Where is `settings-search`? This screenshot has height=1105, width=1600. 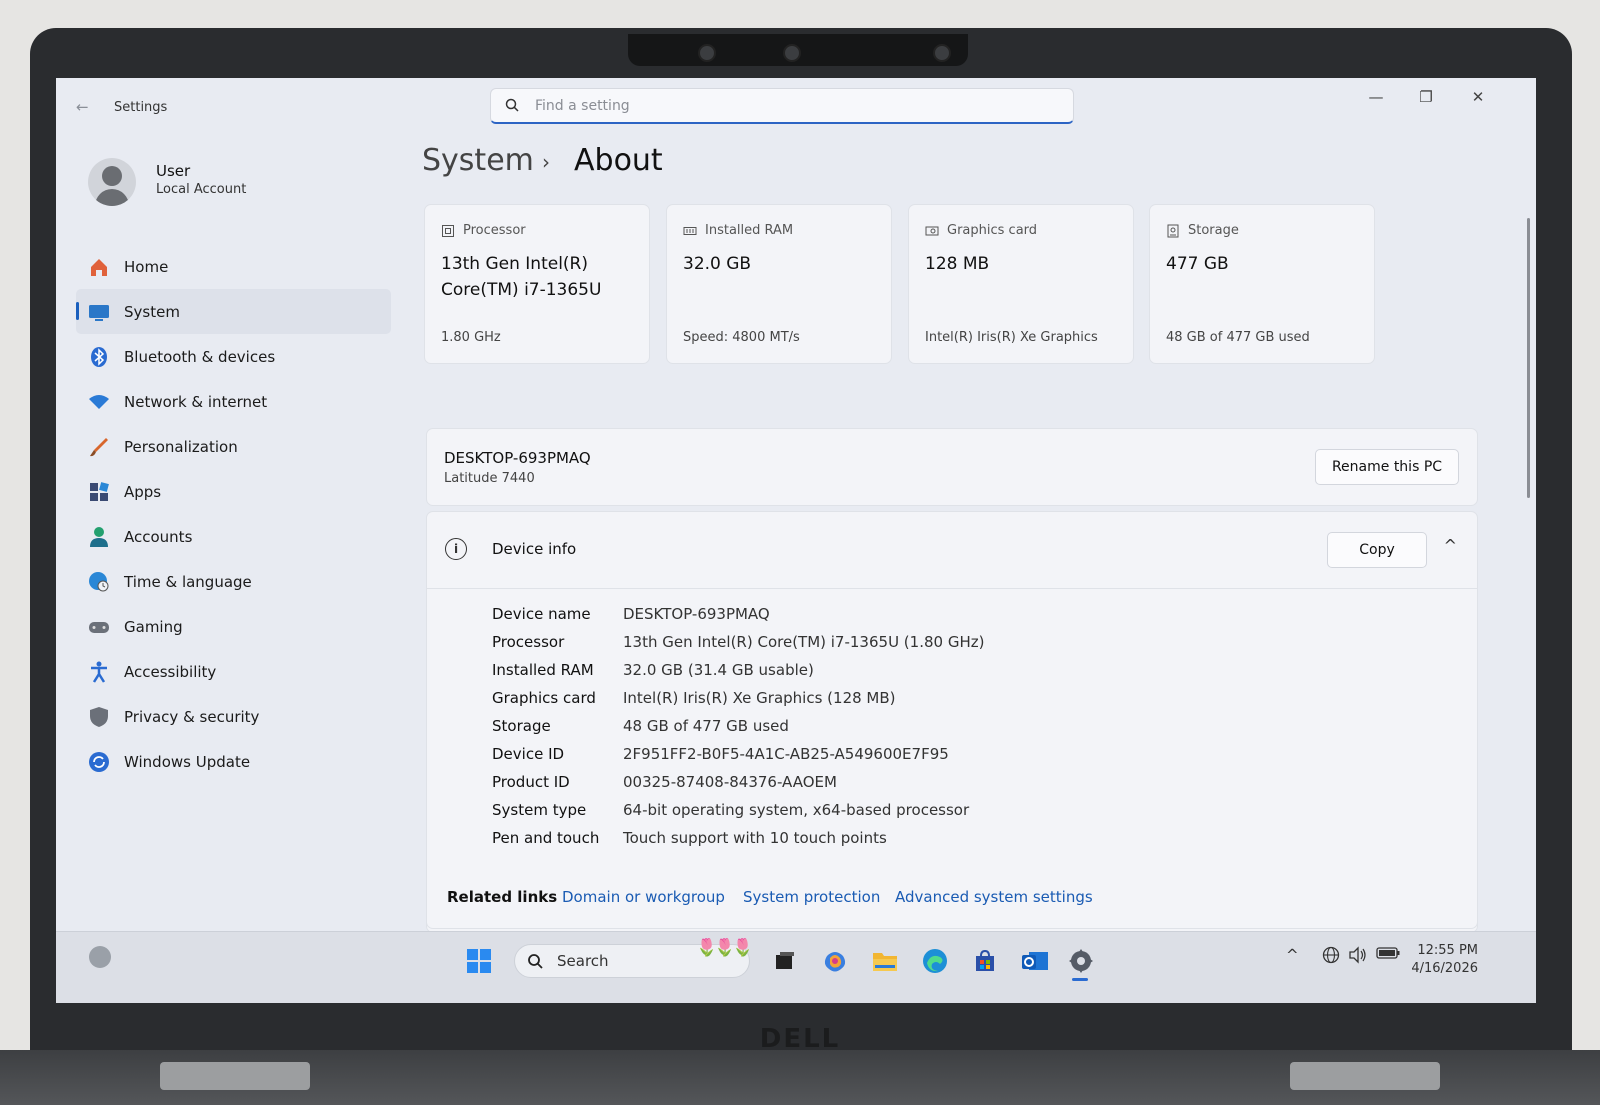
settings-search is located at coordinates (782, 106).